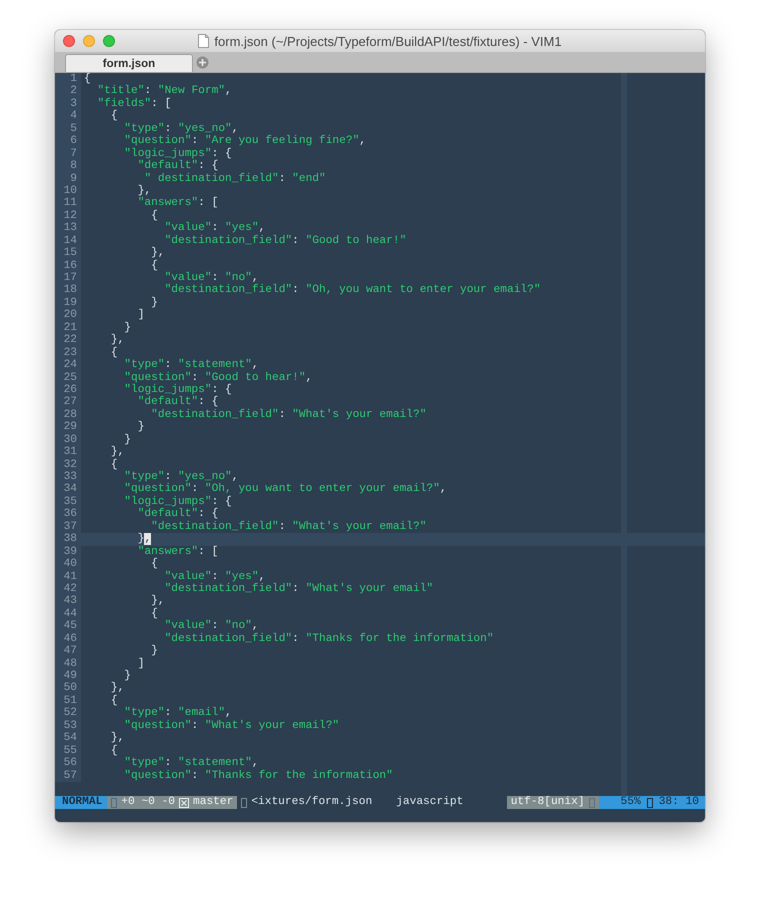 Image resolution: width=759 pixels, height=900 pixels. I want to click on line-number: 16, so click(68, 266).